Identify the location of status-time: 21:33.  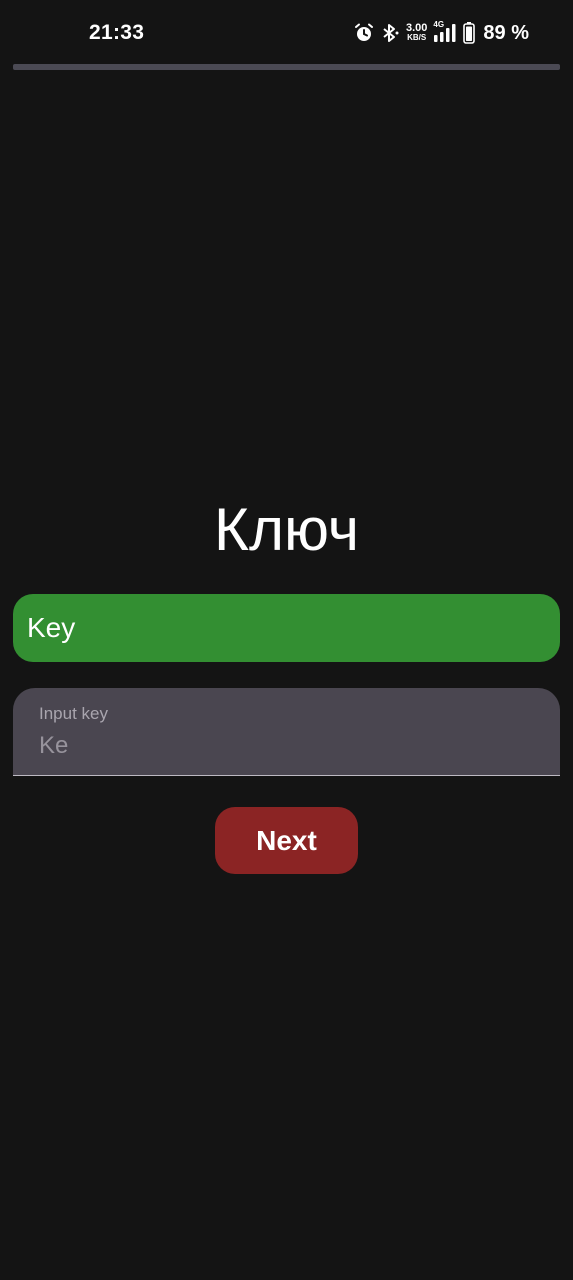
(117, 32).